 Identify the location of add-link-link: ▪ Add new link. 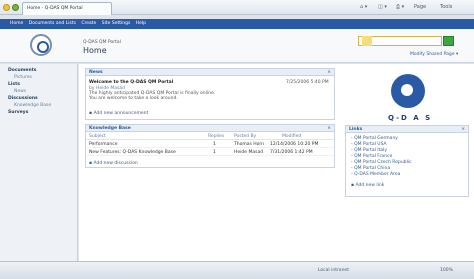
(367, 185).